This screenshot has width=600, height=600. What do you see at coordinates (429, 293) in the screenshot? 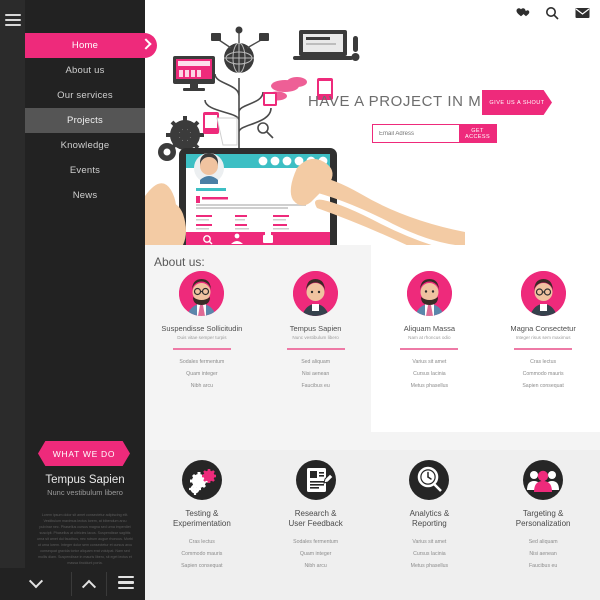
I see `avatar-man-beard-tie` at bounding box center [429, 293].